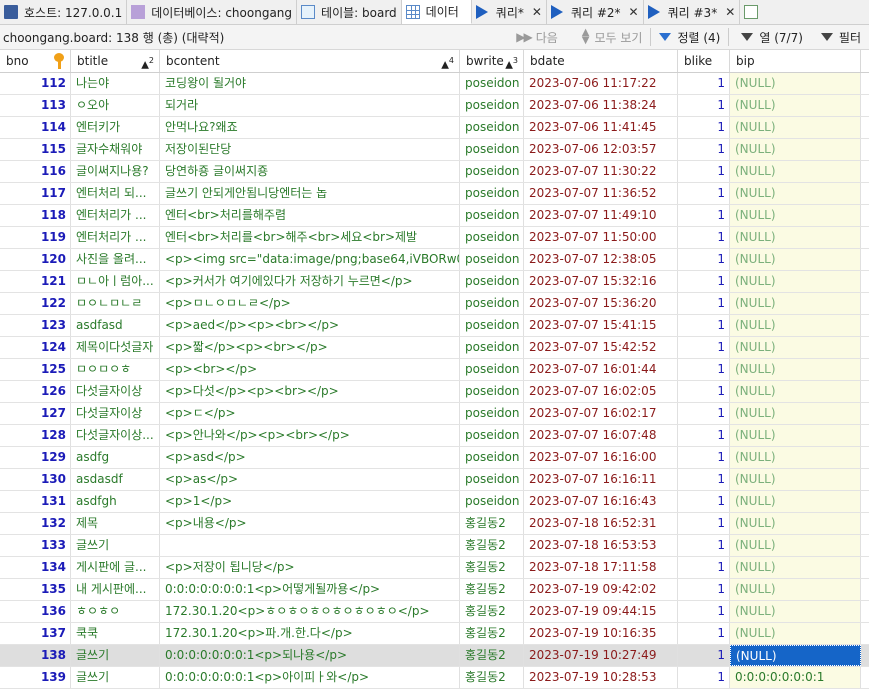 This screenshot has width=869, height=689. Describe the element at coordinates (601, 215) in the screenshot. I see `cell-bdate: 2023-07-07 11:49:10` at that location.